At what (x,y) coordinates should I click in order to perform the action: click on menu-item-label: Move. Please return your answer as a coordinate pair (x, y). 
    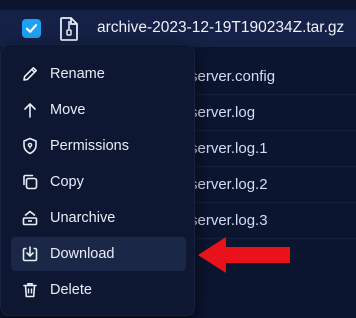
    Looking at the image, I should click on (68, 110).